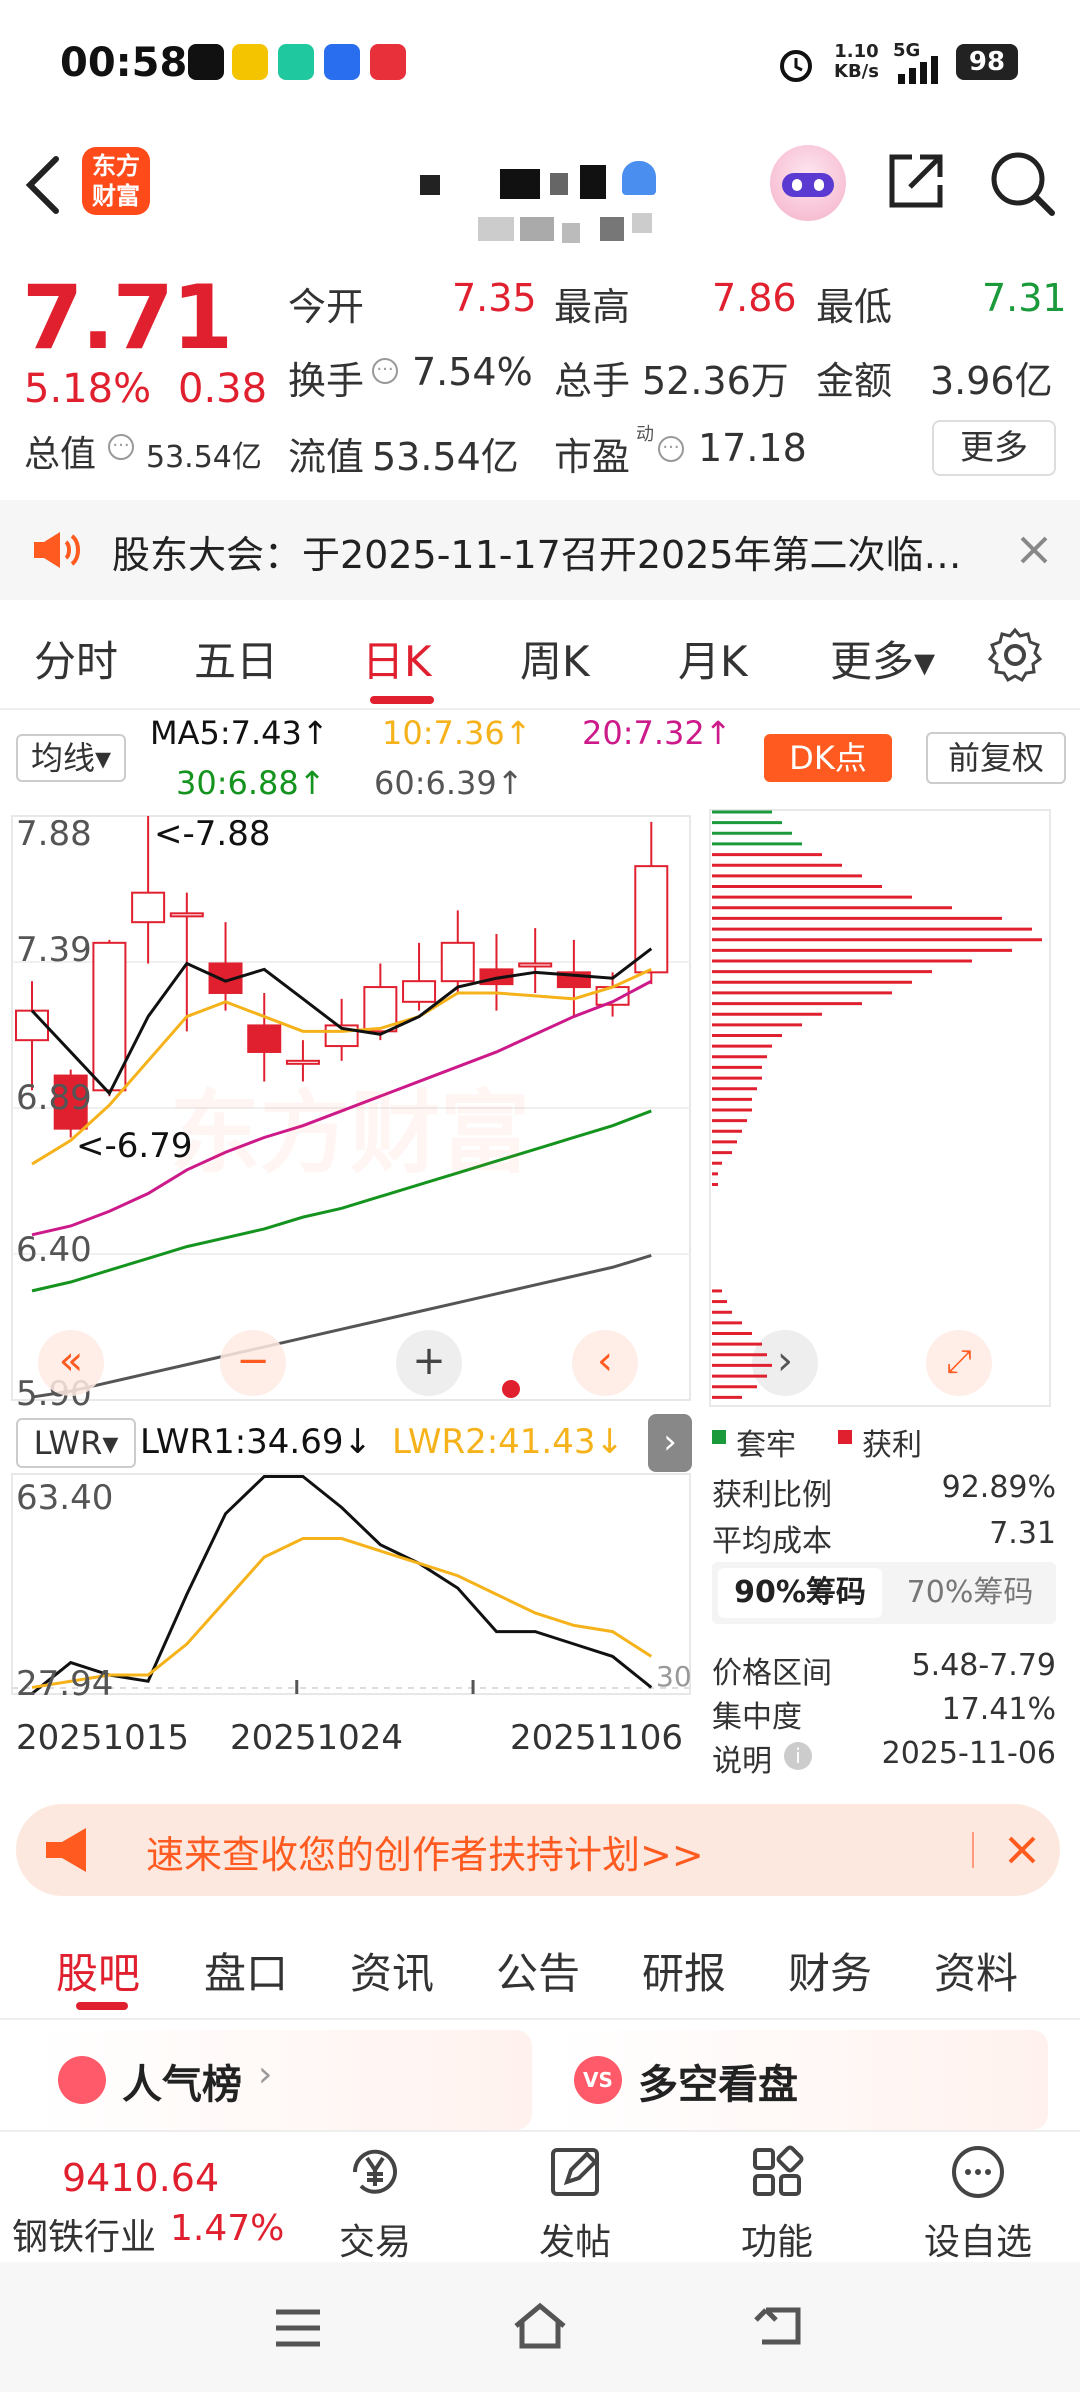 The width and height of the screenshot is (1080, 2392). What do you see at coordinates (555, 658) in the screenshot?
I see `tab-weekly-k: 周K` at bounding box center [555, 658].